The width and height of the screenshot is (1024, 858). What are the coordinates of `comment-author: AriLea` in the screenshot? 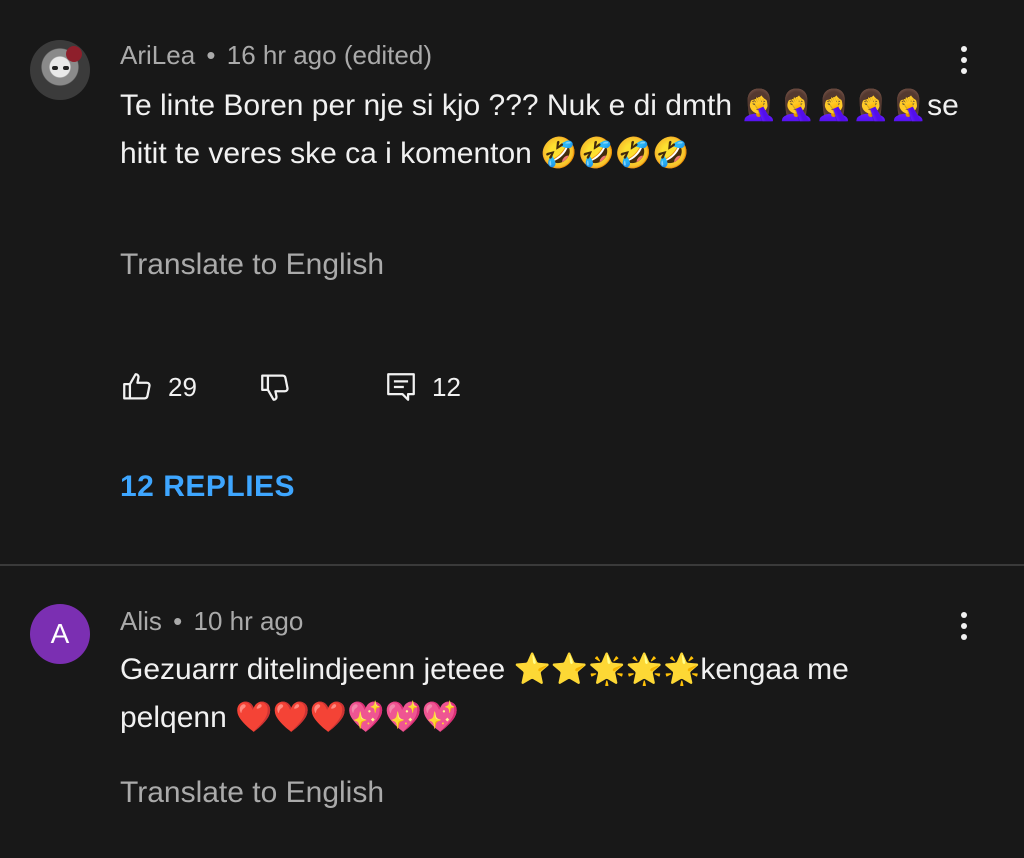 It's located at (157, 55).